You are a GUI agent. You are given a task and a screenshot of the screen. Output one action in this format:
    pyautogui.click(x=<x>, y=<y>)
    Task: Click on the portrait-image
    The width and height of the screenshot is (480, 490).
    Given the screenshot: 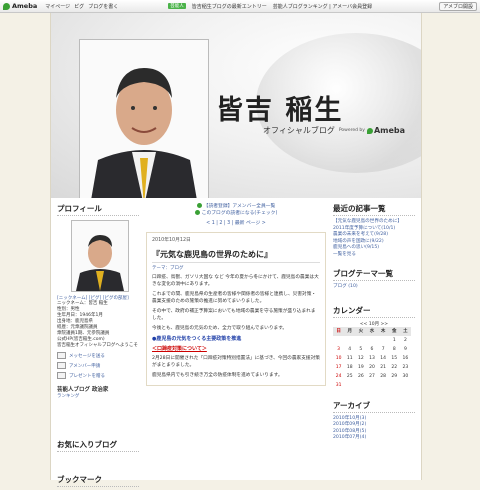 What is the action you would take?
    pyautogui.click(x=144, y=119)
    